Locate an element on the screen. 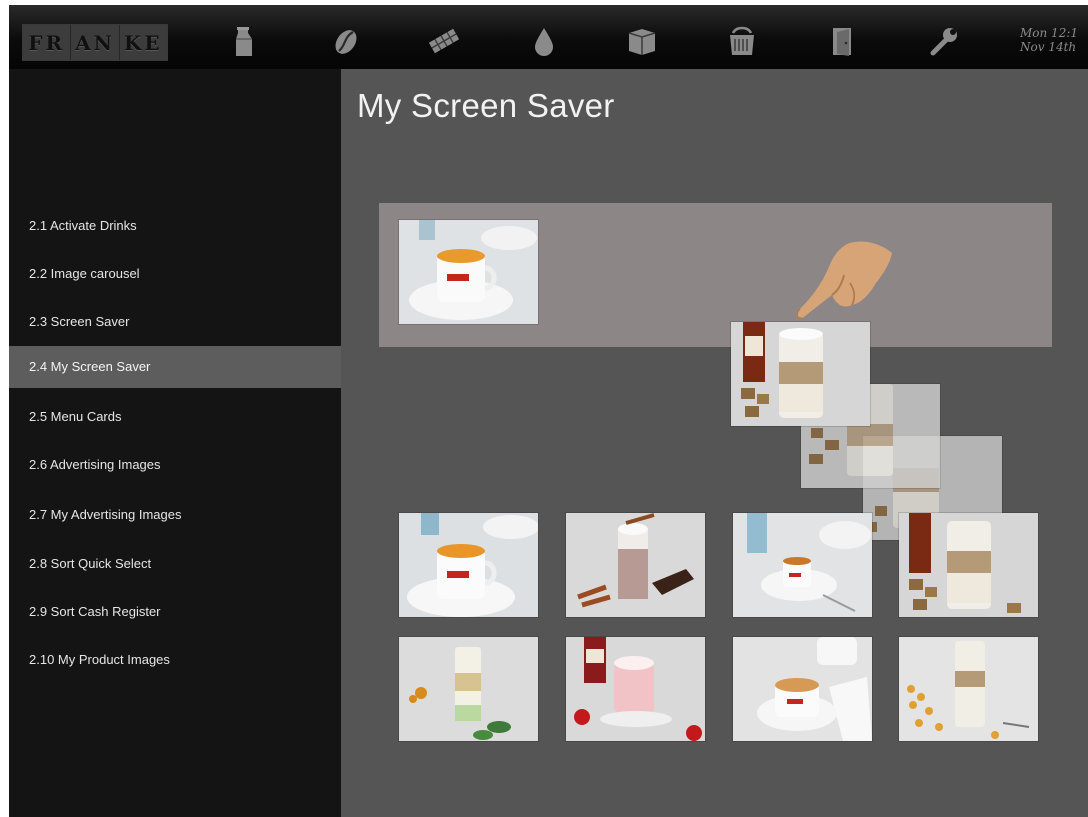 This screenshot has width=1088, height=817. clock-time: Mon 12:1 is located at coordinates (1049, 33).